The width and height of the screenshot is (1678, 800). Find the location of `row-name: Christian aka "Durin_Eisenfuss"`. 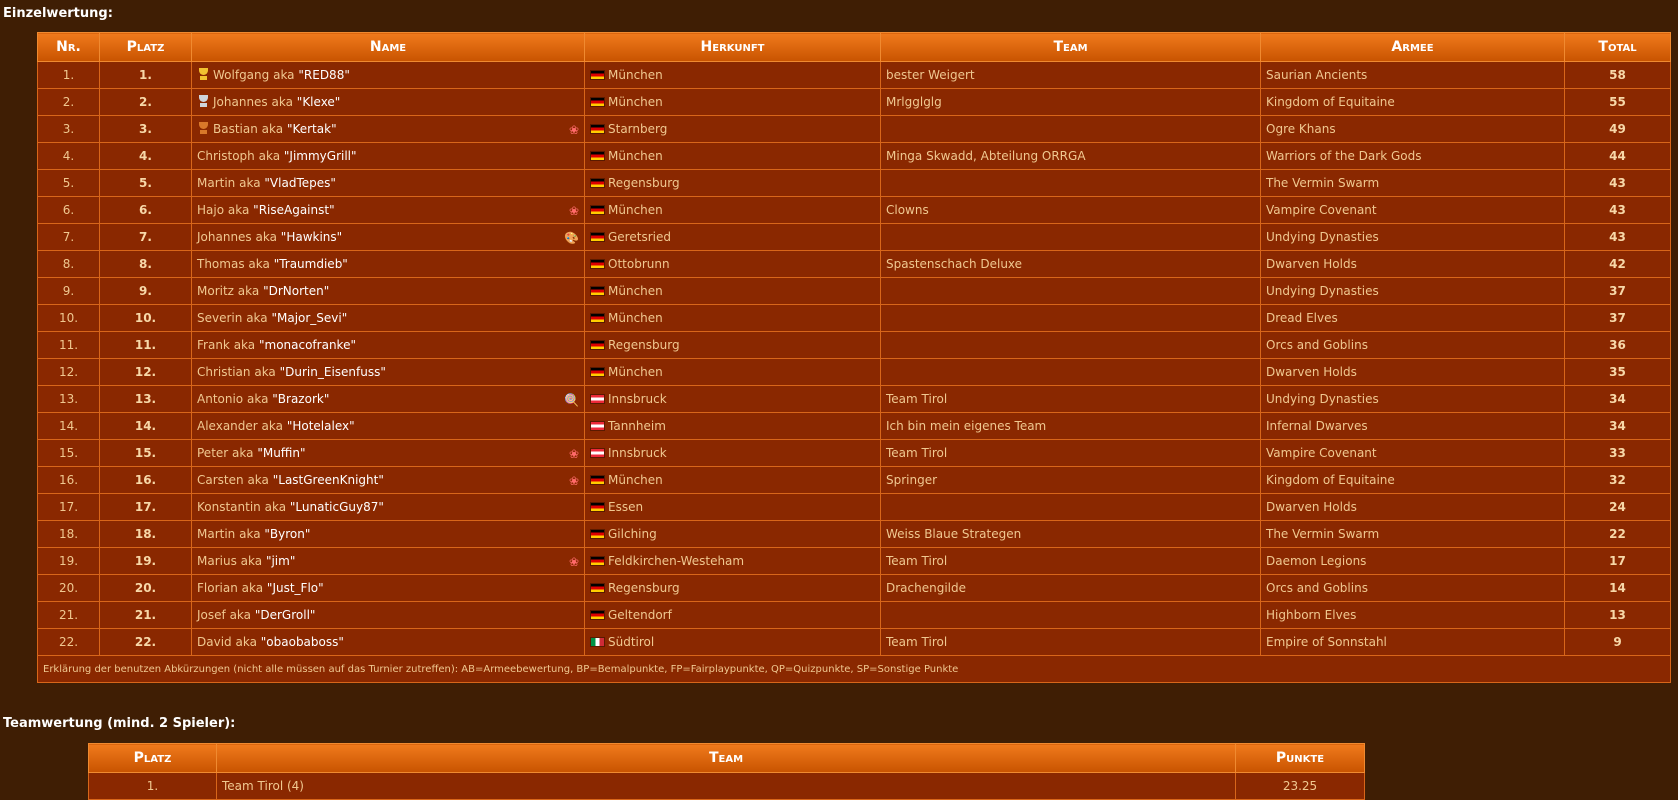

row-name: Christian aka "Durin_Eisenfuss" is located at coordinates (388, 372).